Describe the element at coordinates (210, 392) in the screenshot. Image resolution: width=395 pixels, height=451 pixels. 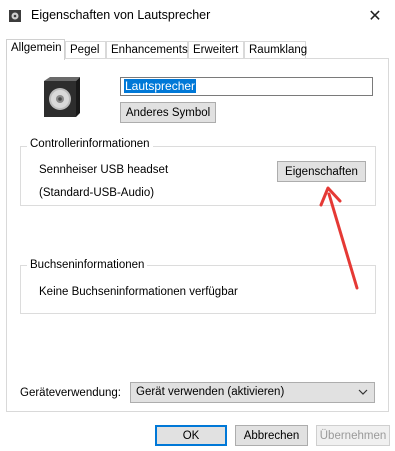
I see `device-usage-value: Gerät verwenden (aktivieren)` at that location.